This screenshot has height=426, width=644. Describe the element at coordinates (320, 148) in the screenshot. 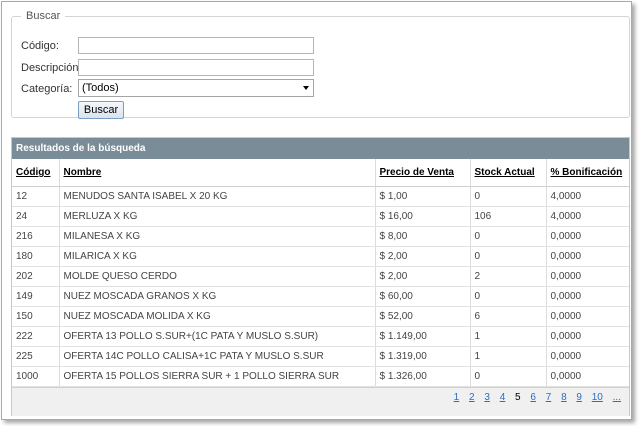

I see `results-title: Resultados de la búsqueda` at that location.